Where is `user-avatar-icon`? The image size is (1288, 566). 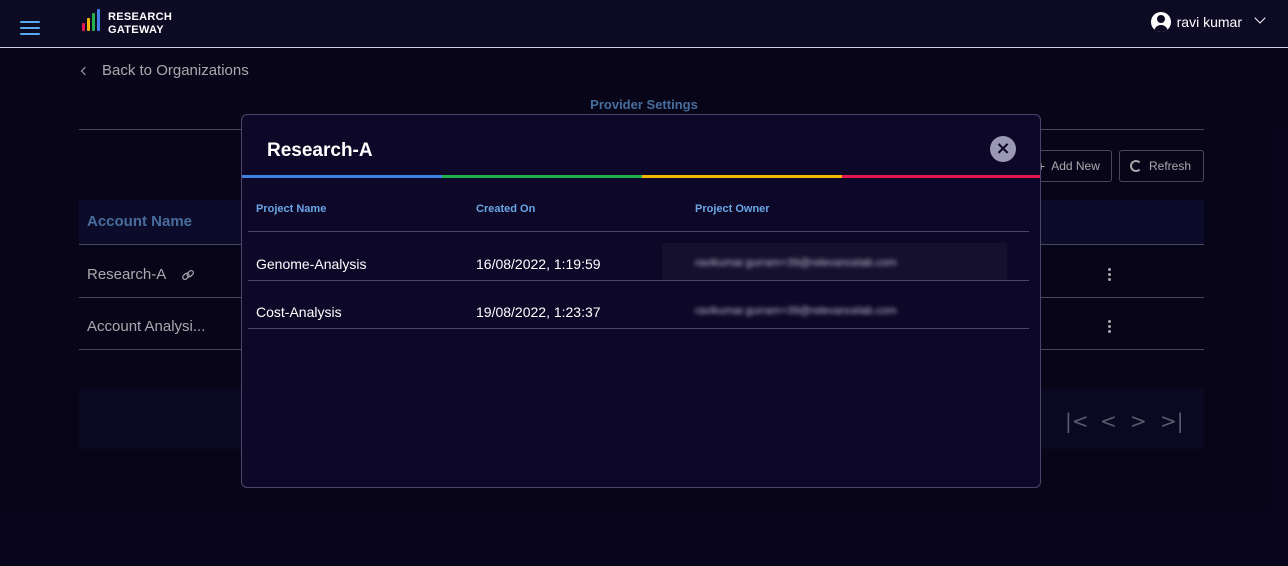
user-avatar-icon is located at coordinates (1160, 22).